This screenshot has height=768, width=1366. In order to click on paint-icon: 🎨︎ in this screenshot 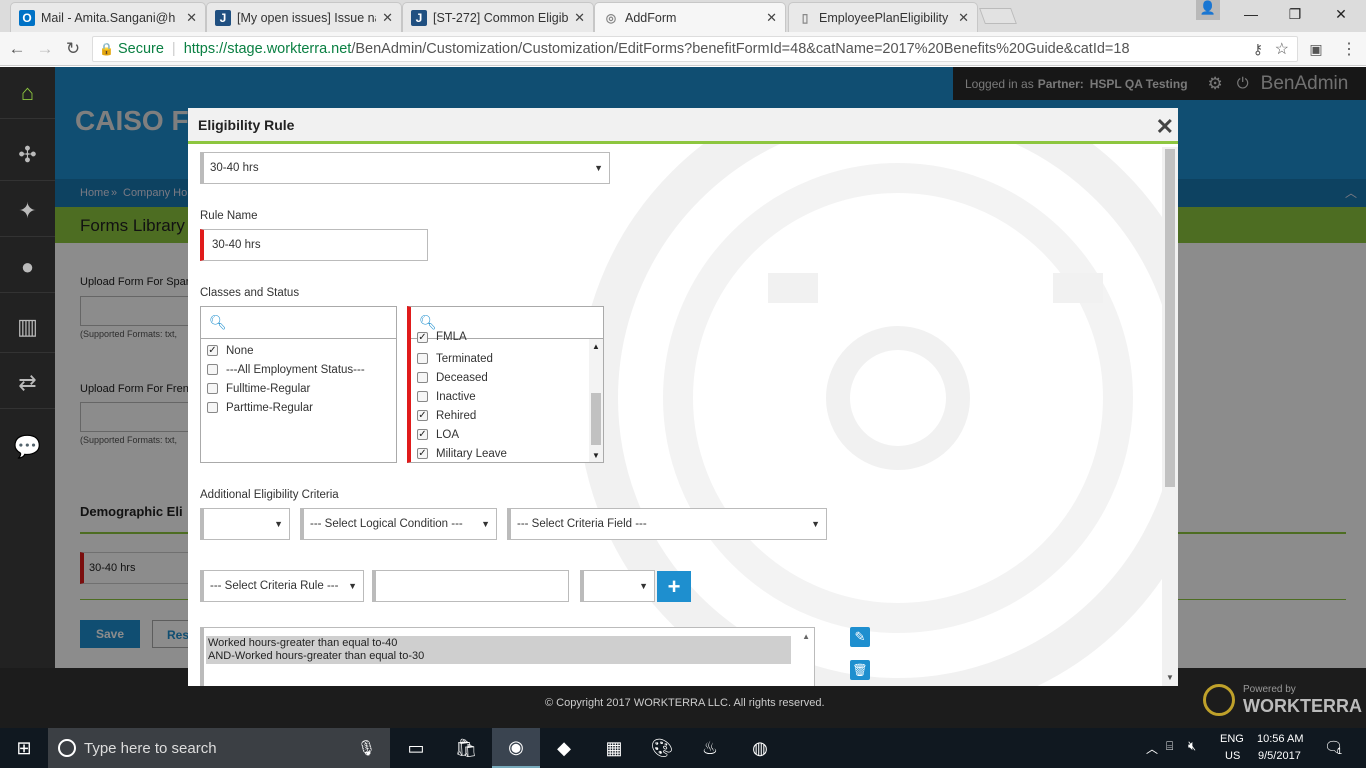, I will do `click(662, 748)`.